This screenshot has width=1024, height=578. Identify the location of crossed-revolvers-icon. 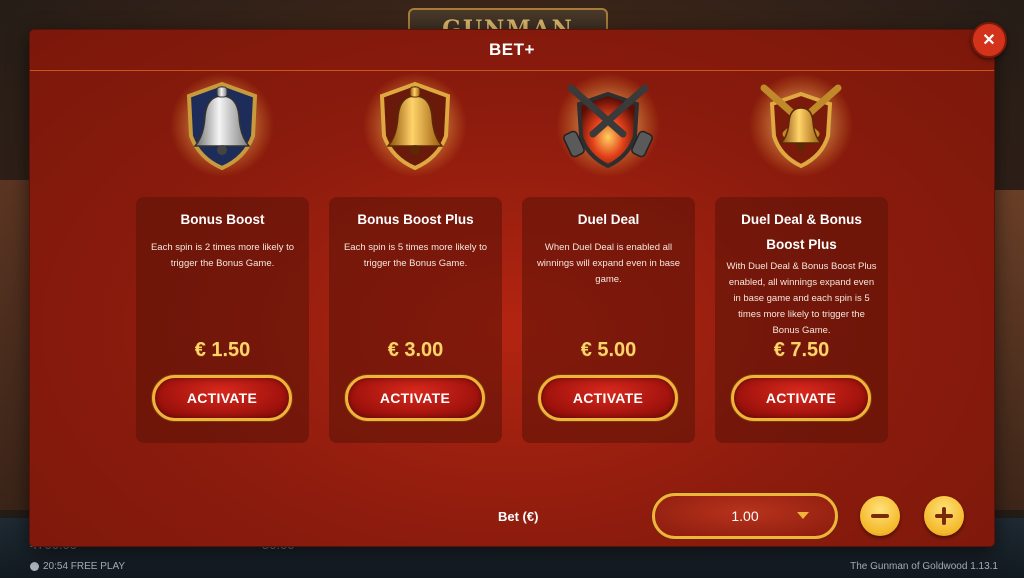
(608, 125).